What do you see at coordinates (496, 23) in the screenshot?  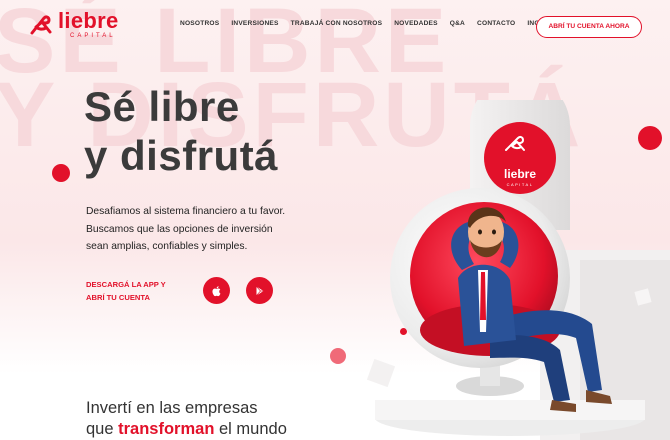 I see `nav-item-contacto: CONTACTO` at bounding box center [496, 23].